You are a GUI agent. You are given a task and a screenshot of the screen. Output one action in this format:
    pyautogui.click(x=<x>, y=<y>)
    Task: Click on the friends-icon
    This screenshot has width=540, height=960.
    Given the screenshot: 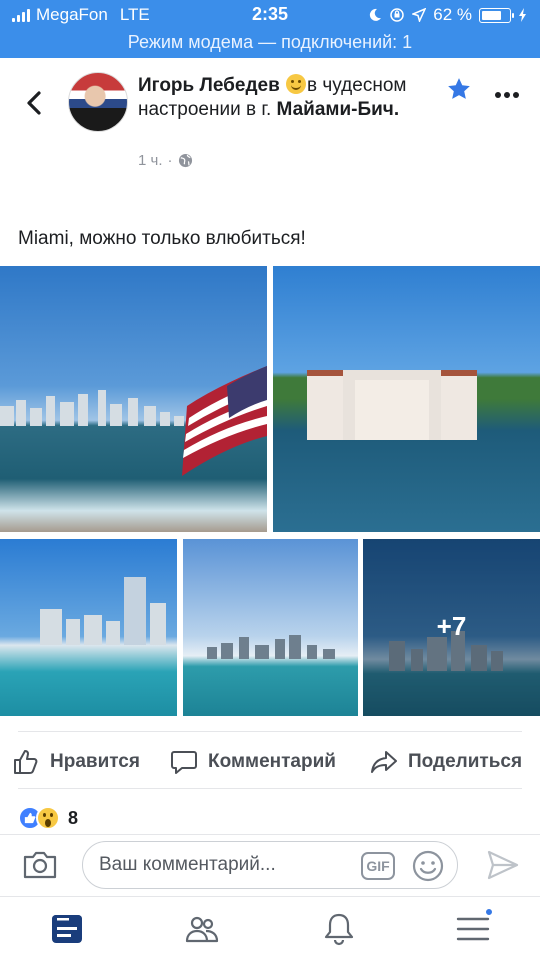 What is the action you would take?
    pyautogui.click(x=202, y=929)
    